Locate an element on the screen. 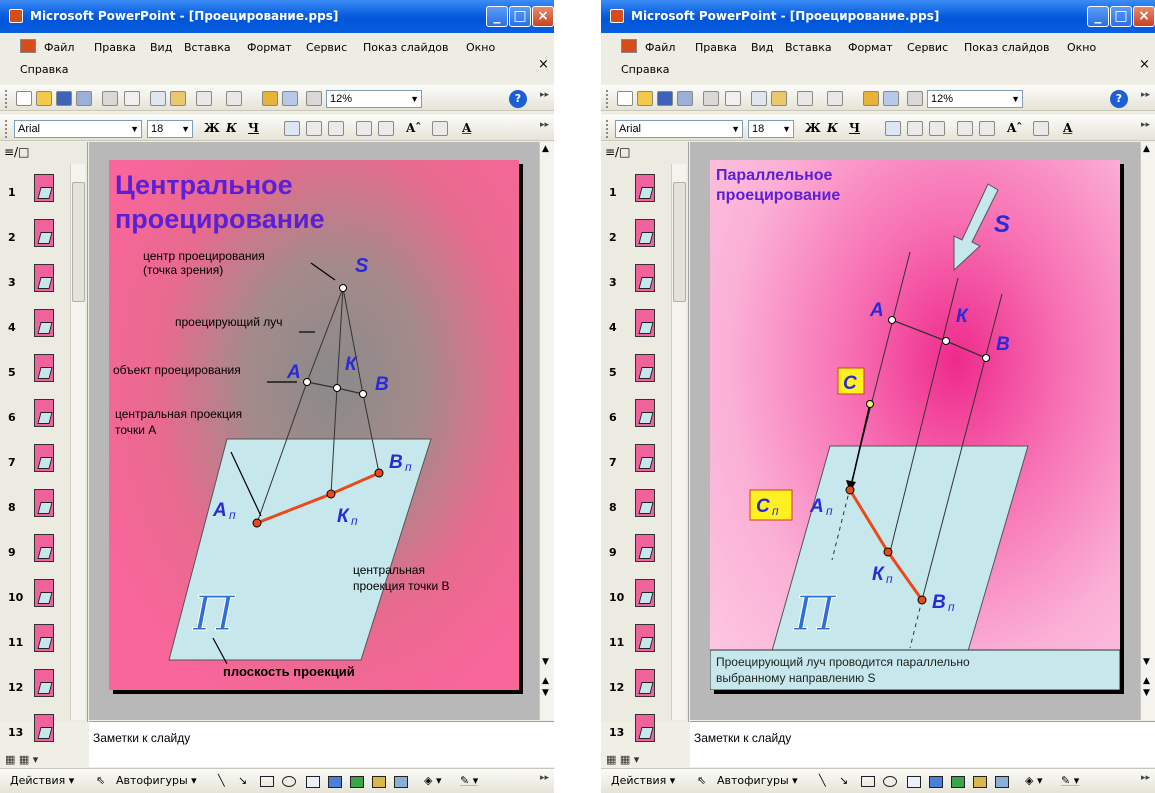  clipart-icon is located at coordinates (379, 782).